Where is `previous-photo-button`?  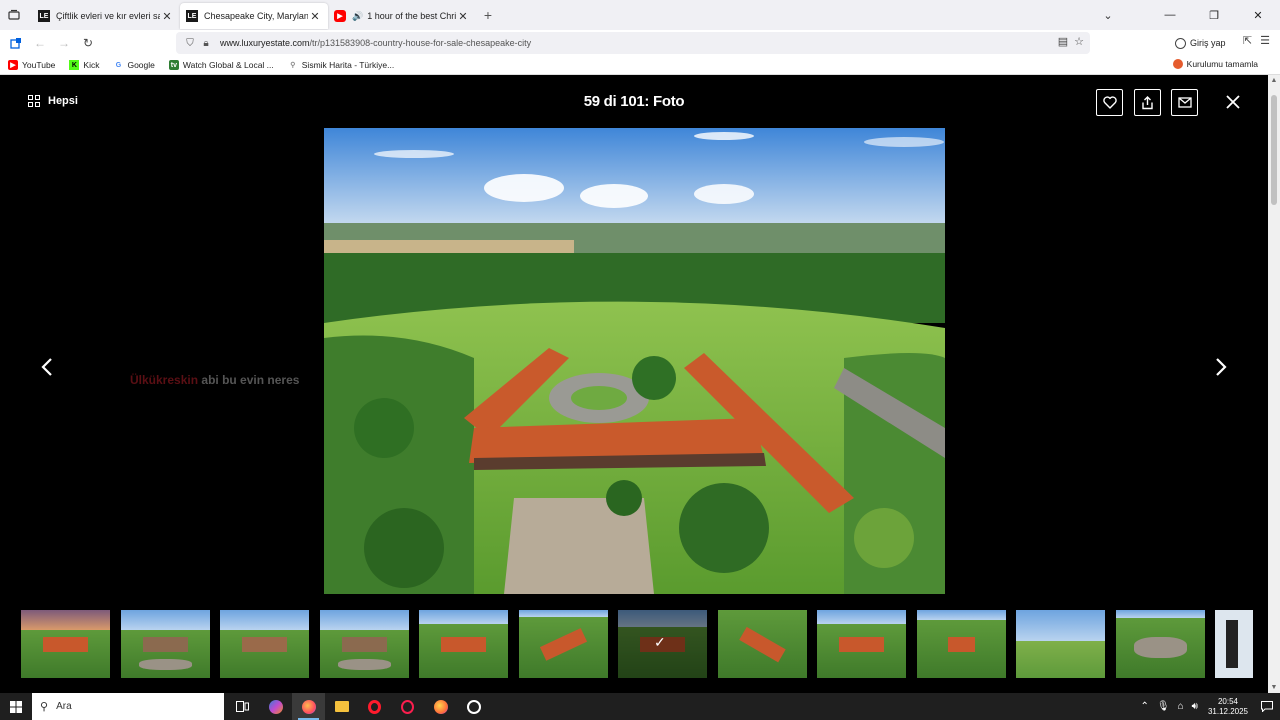 previous-photo-button is located at coordinates (48, 367).